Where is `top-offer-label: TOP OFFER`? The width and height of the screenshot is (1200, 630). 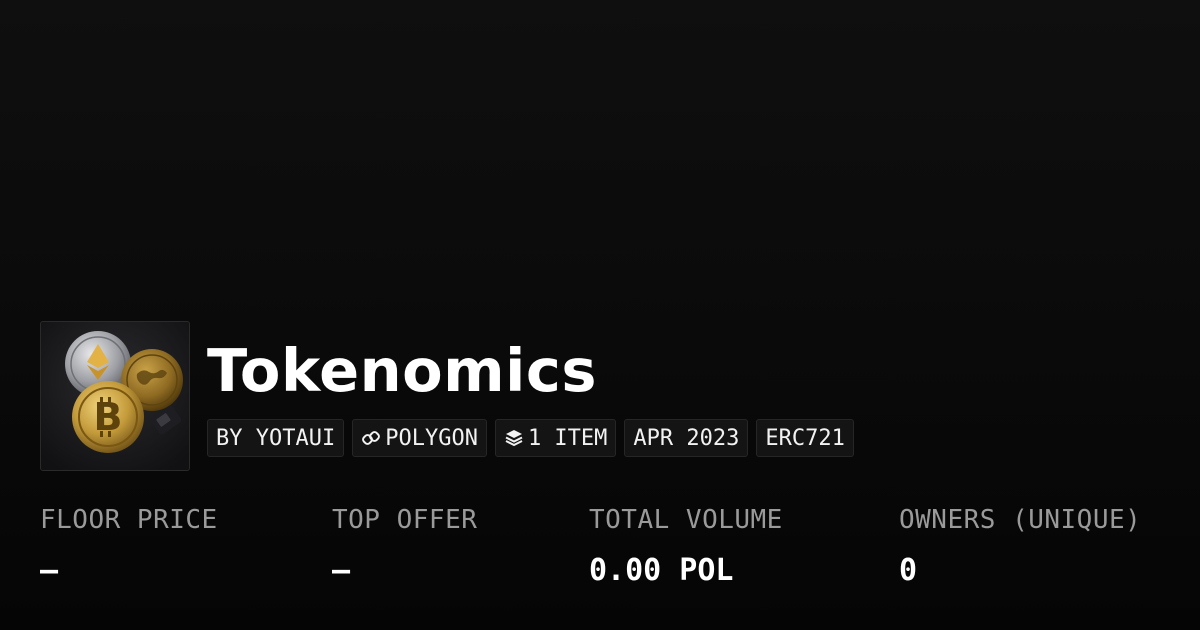
top-offer-label: TOP OFFER is located at coordinates (405, 520).